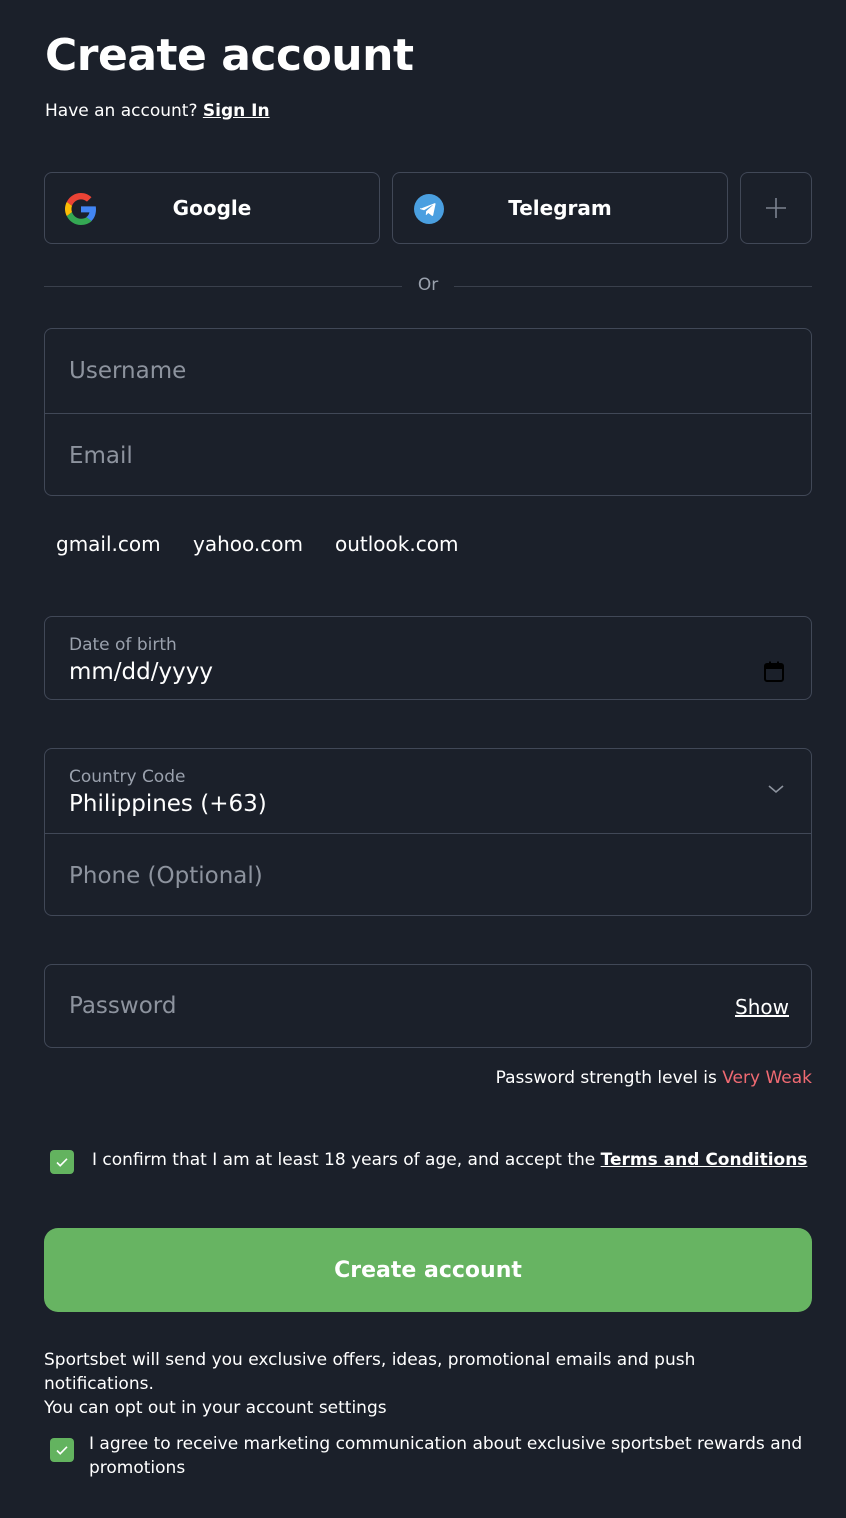 This screenshot has height=1518, width=846. I want to click on password-placeholder: Password, so click(123, 1006).